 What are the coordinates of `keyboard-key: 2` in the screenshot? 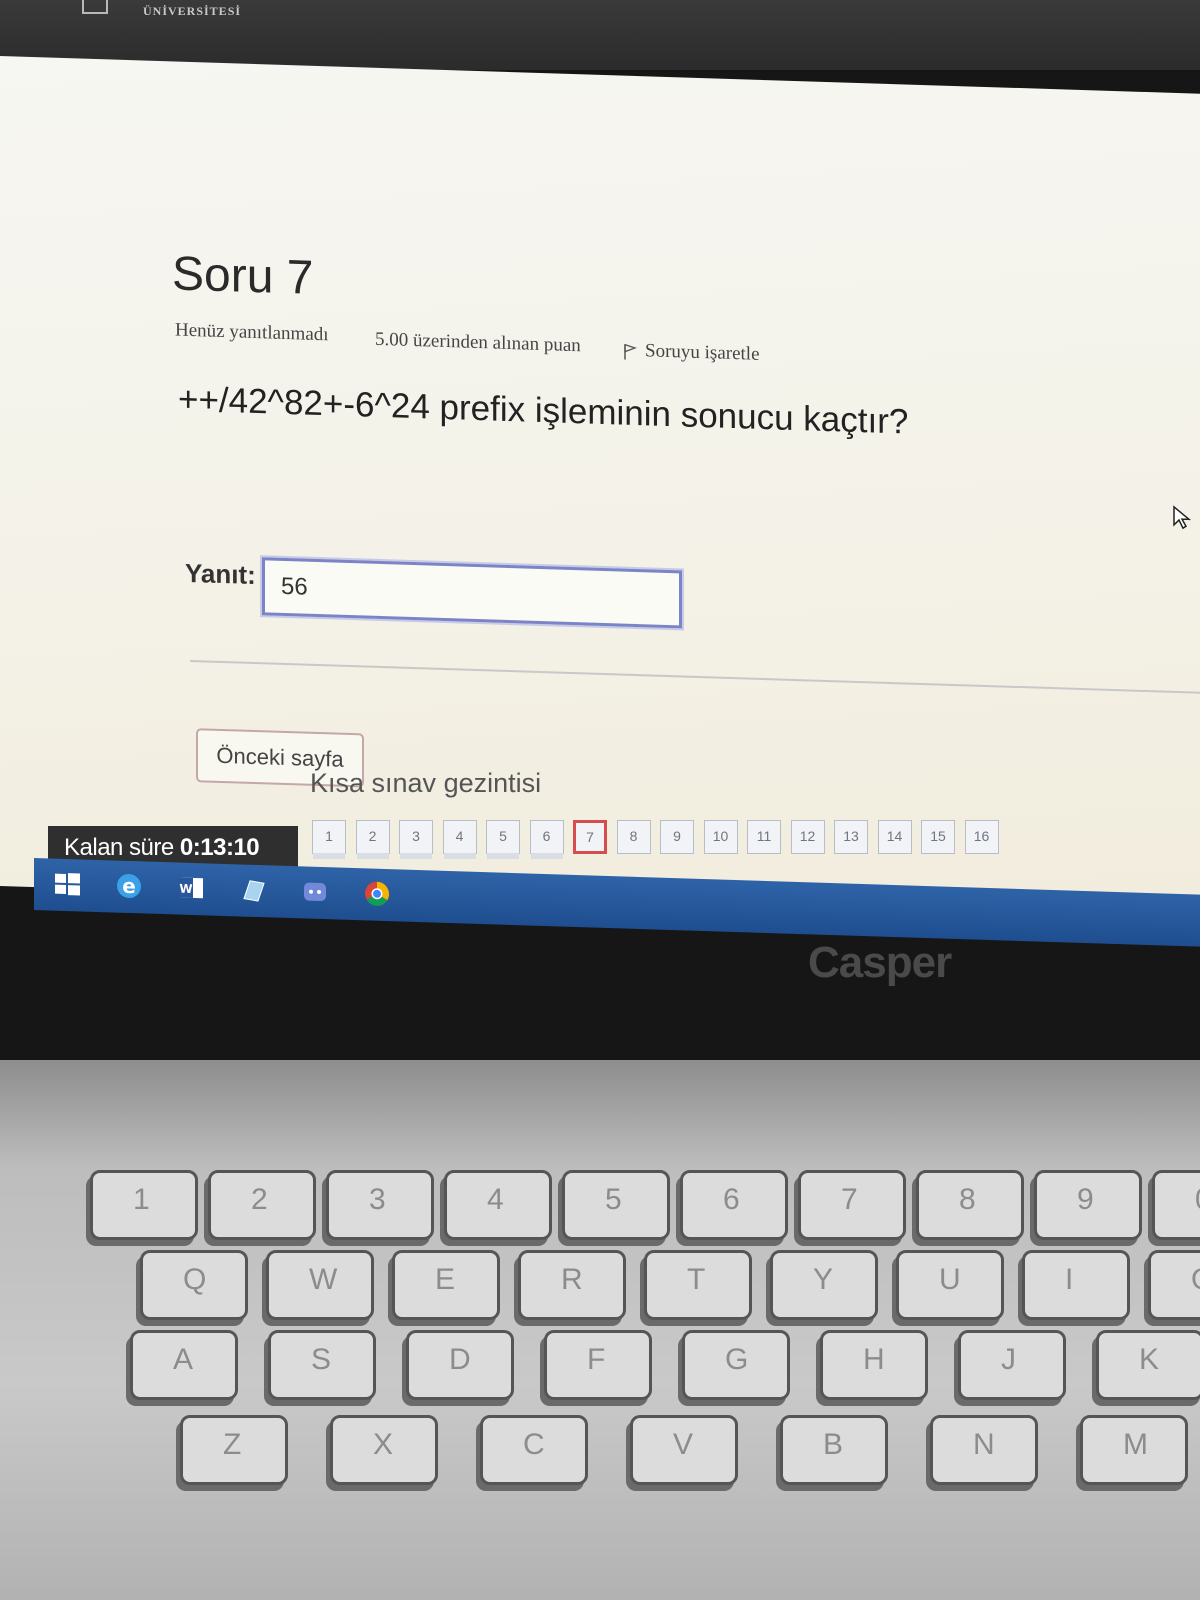 It's located at (262, 1205).